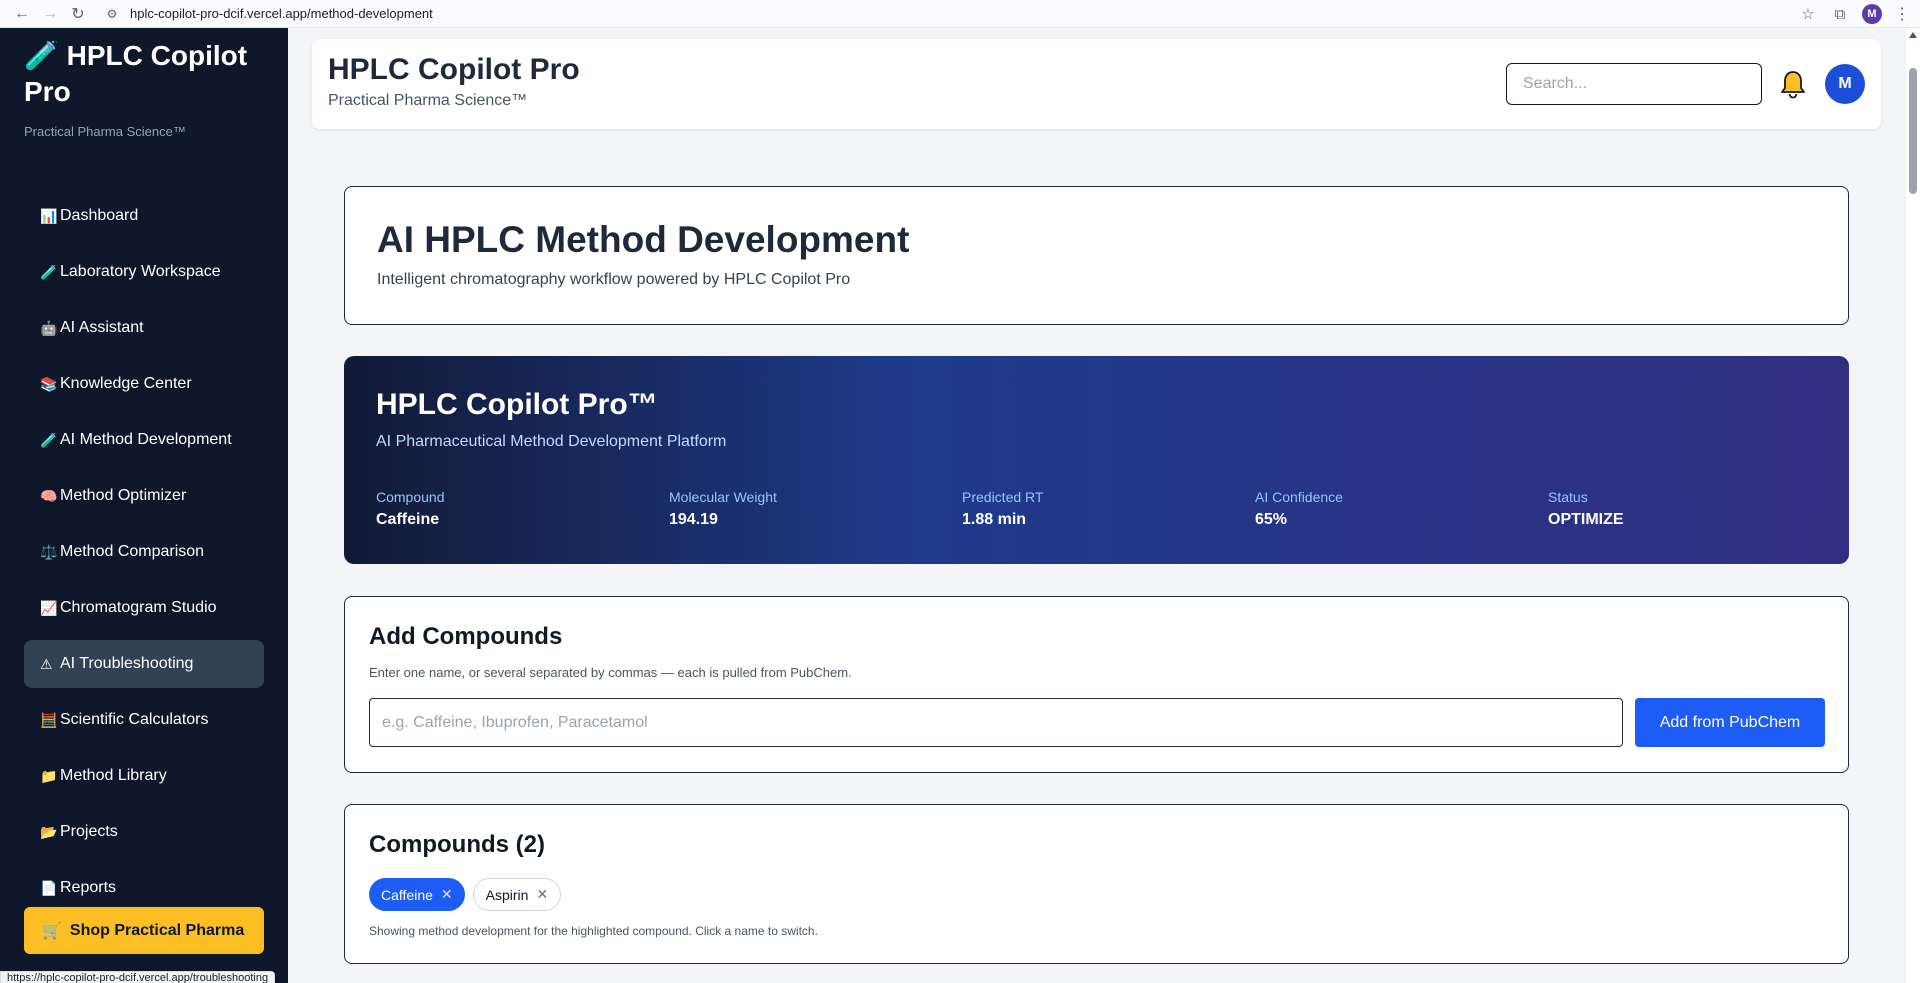  Describe the element at coordinates (517, 894) in the screenshot. I see `compound-chip-aspirin: Aspirin ✕` at that location.